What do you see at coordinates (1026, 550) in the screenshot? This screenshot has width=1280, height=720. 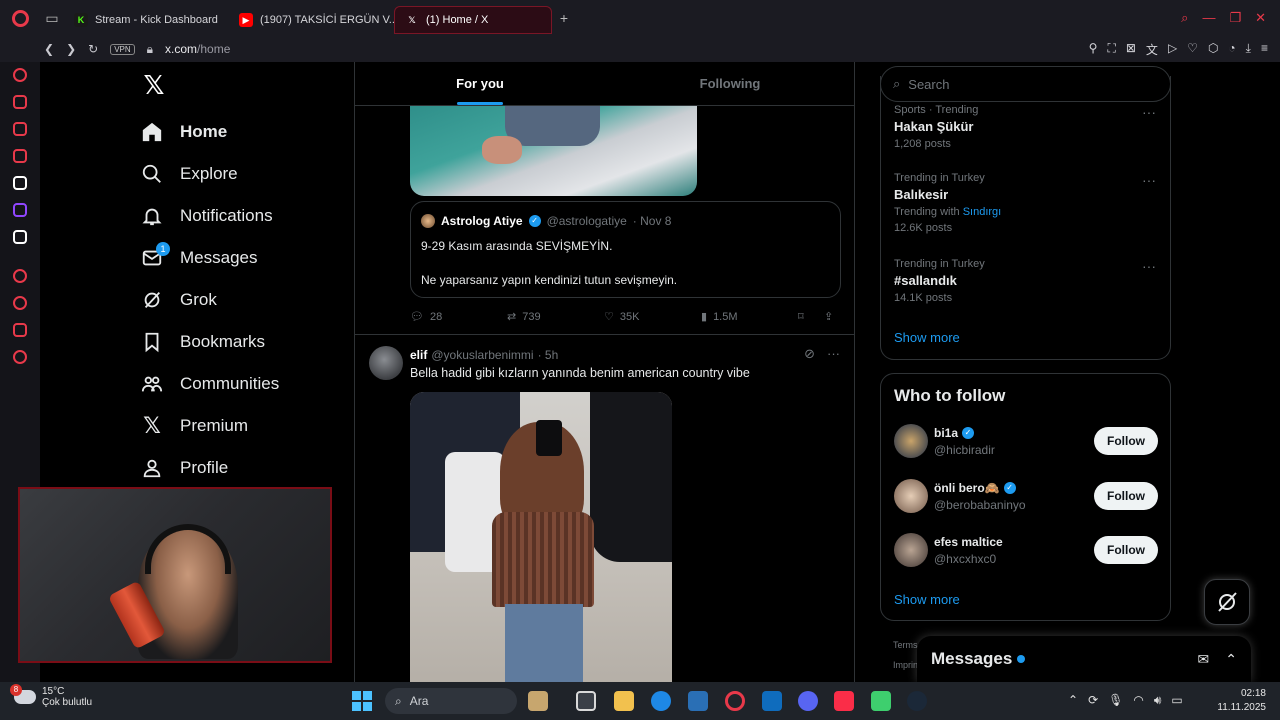 I see `follow-suggestion: efes maltice @hxcxhxc0 Follow` at bounding box center [1026, 550].